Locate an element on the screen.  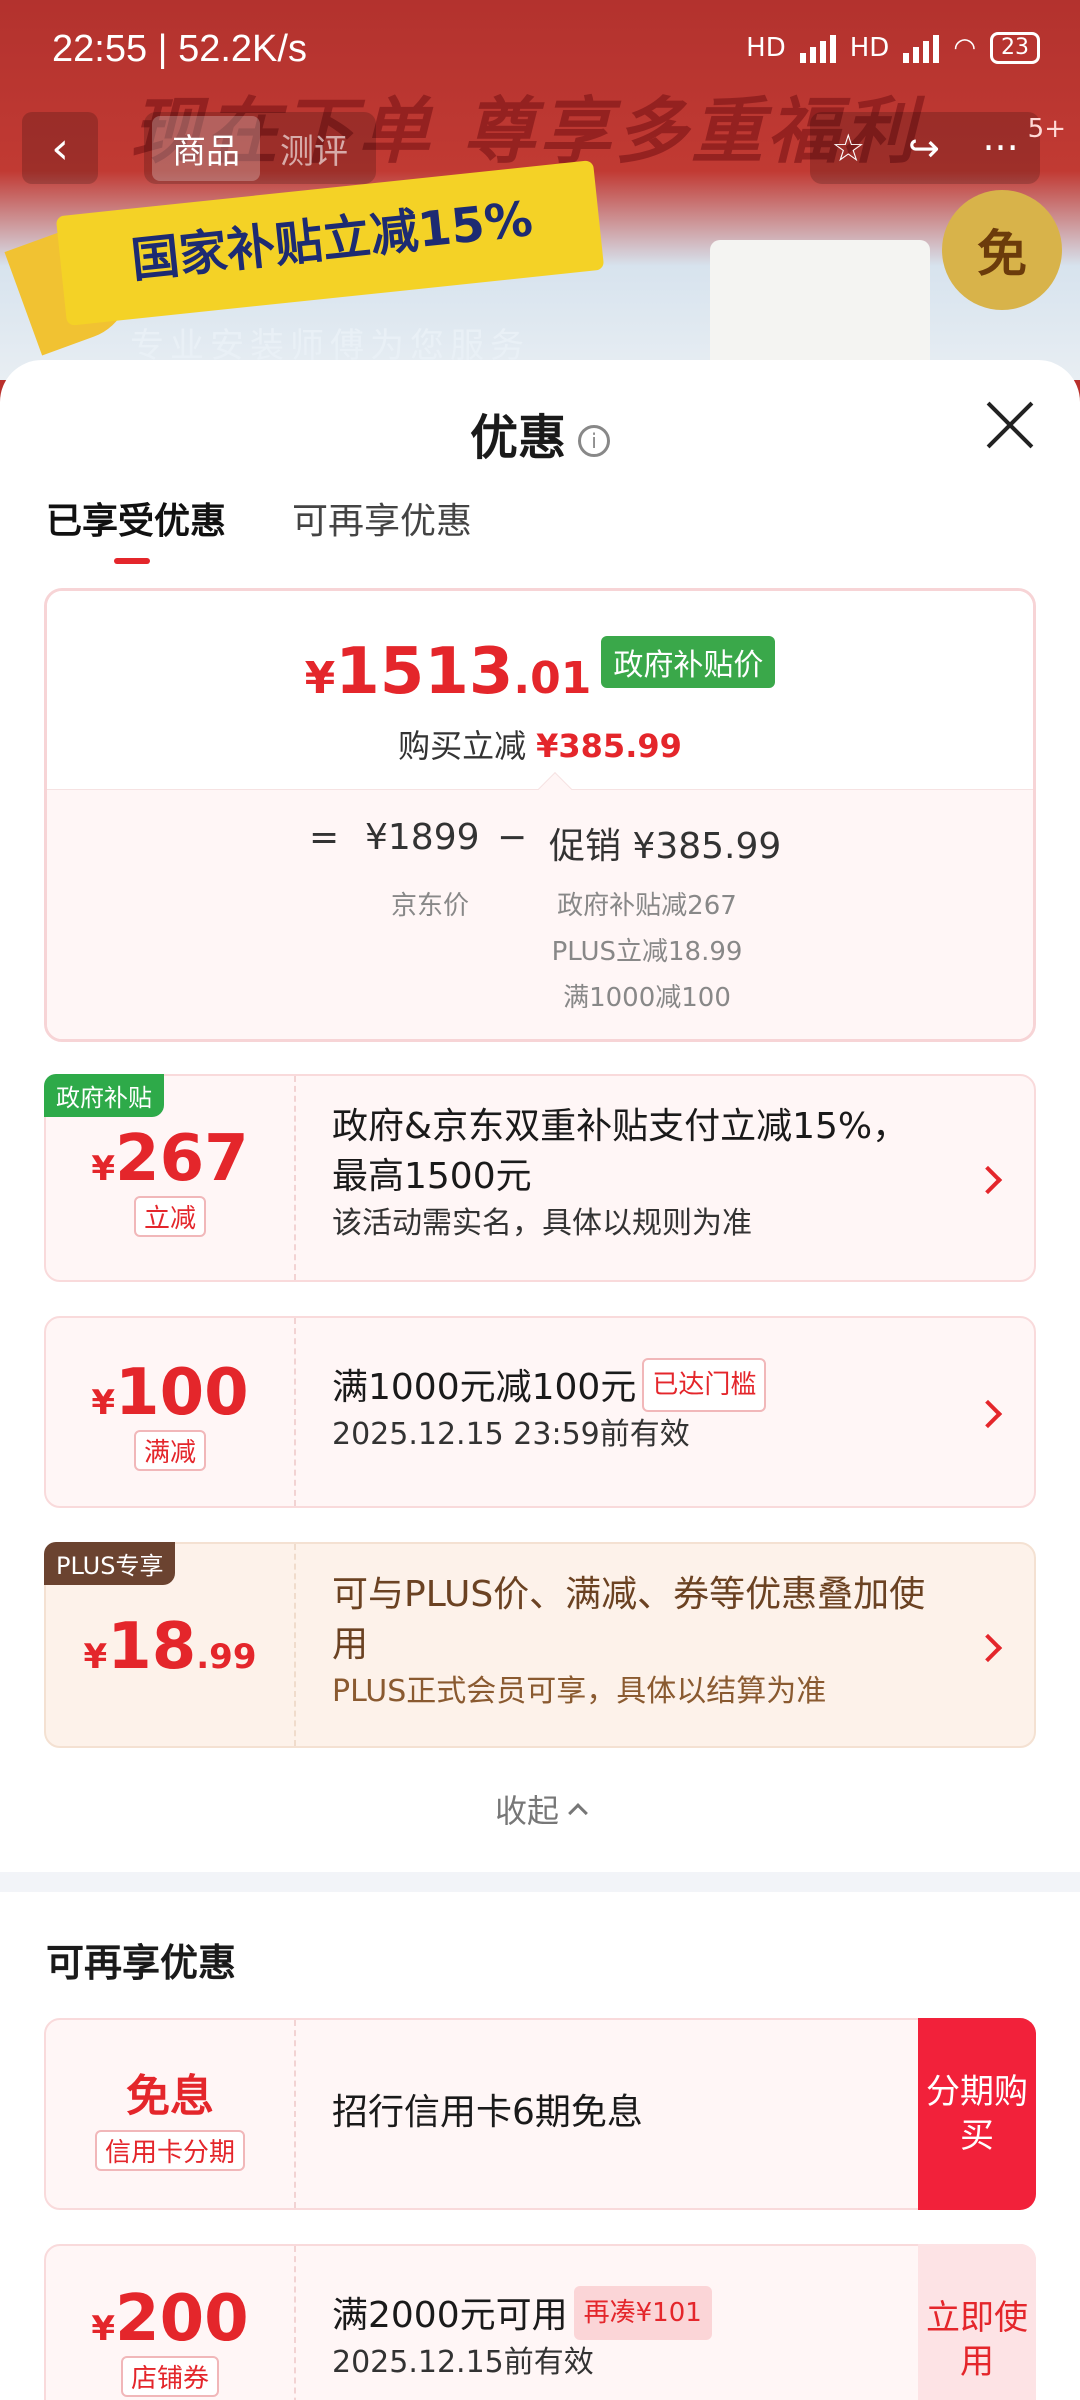
collapse-button: 收起 is located at coordinates (540, 1809).